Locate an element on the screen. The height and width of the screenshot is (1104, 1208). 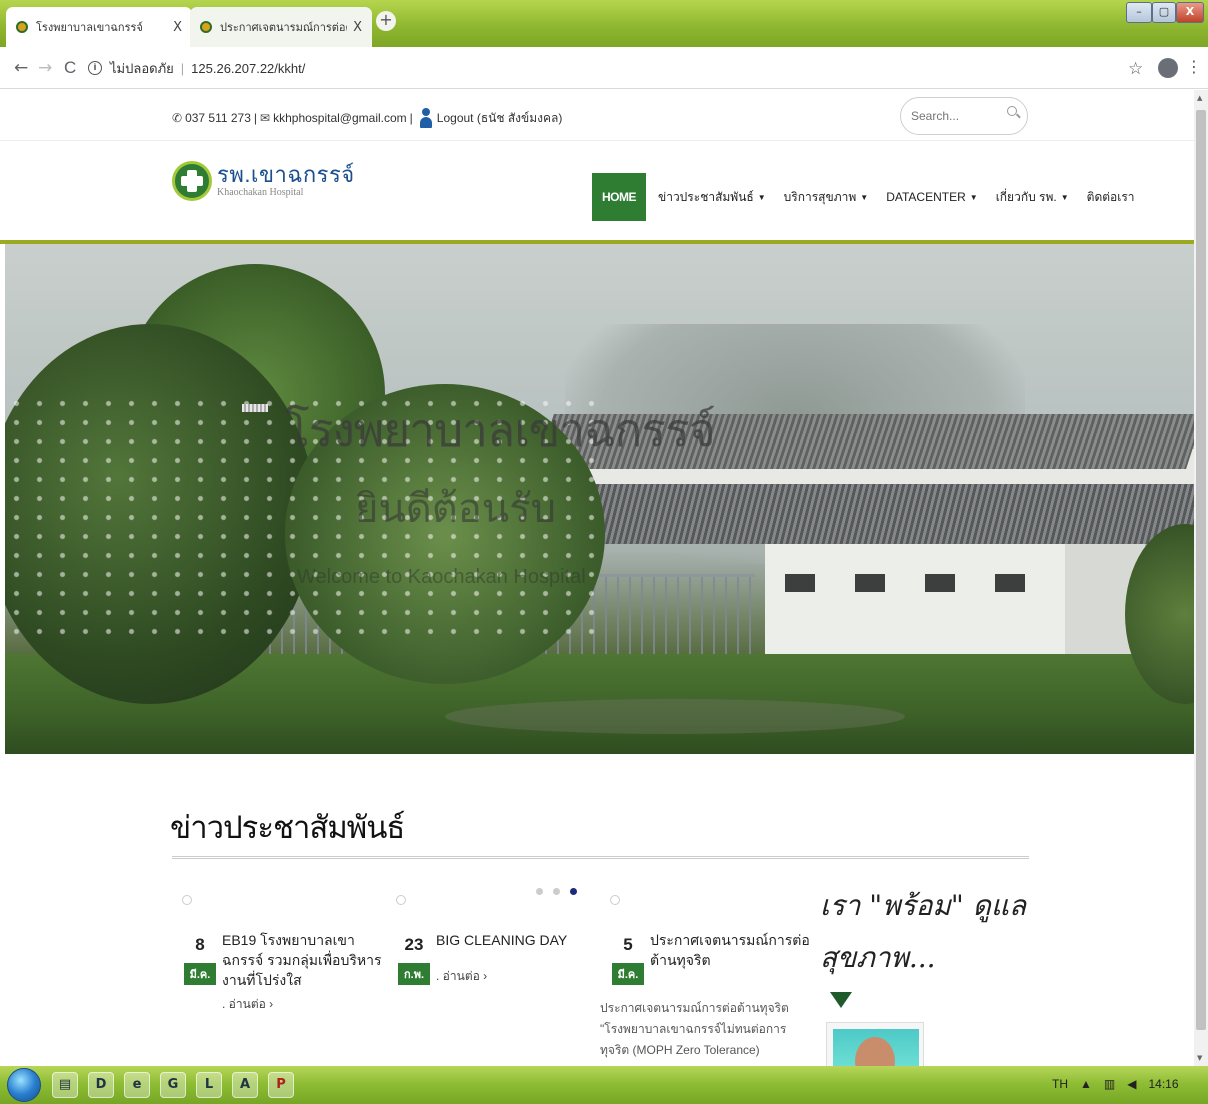
news-card: 23 ก.พ. BIG CLEANING DAY . อ่านต่อ › is located at coordinates (486, 940).